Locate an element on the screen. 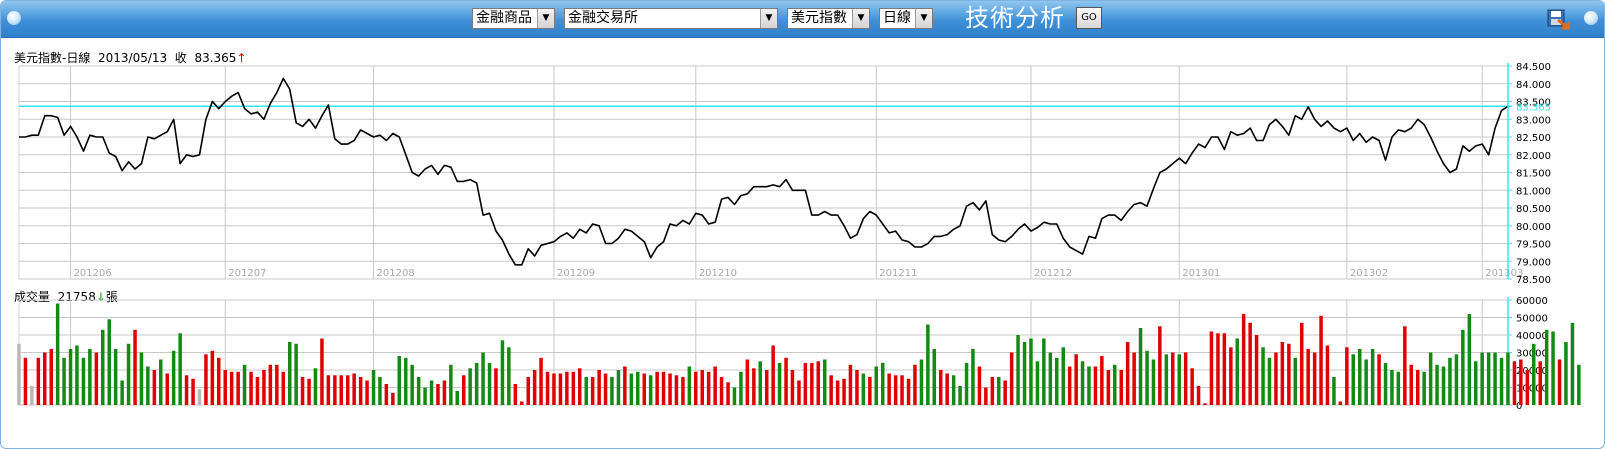 The image size is (1605, 449). month-tick-label: 201301 is located at coordinates (1201, 273).